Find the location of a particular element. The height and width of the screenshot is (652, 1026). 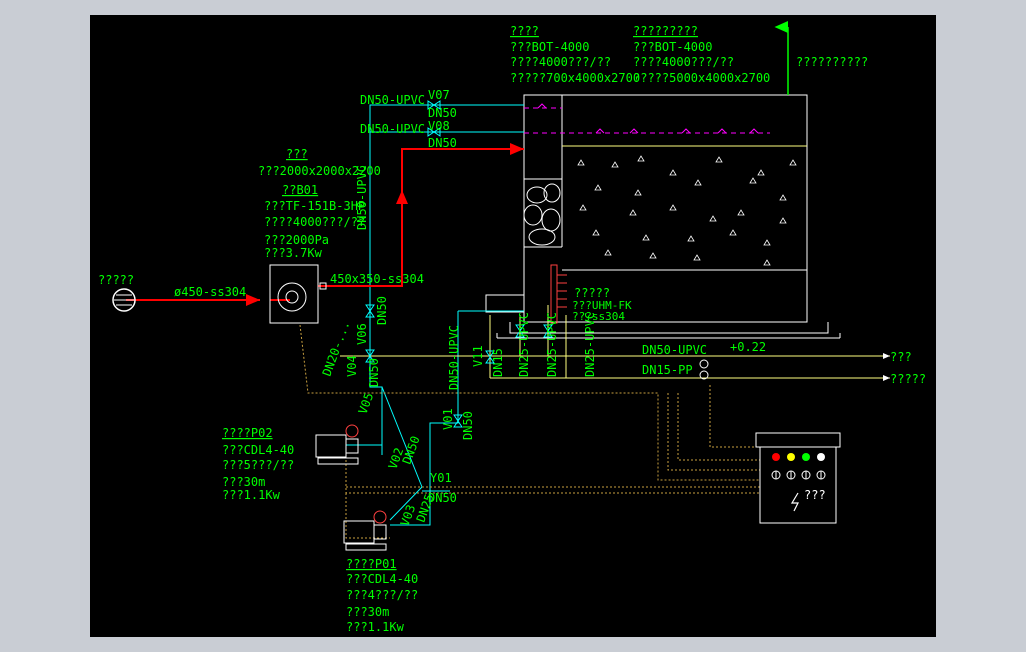

dn50-v01: DN50 is located at coordinates (468, 425).